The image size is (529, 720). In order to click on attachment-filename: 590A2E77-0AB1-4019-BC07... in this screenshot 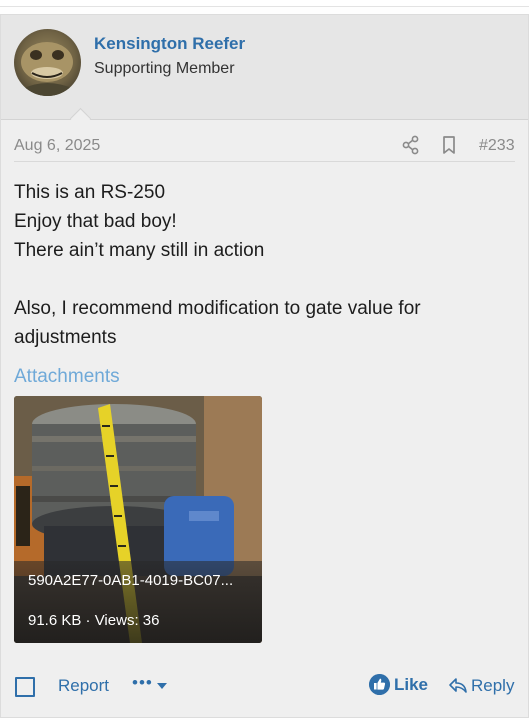, I will do `click(130, 580)`.